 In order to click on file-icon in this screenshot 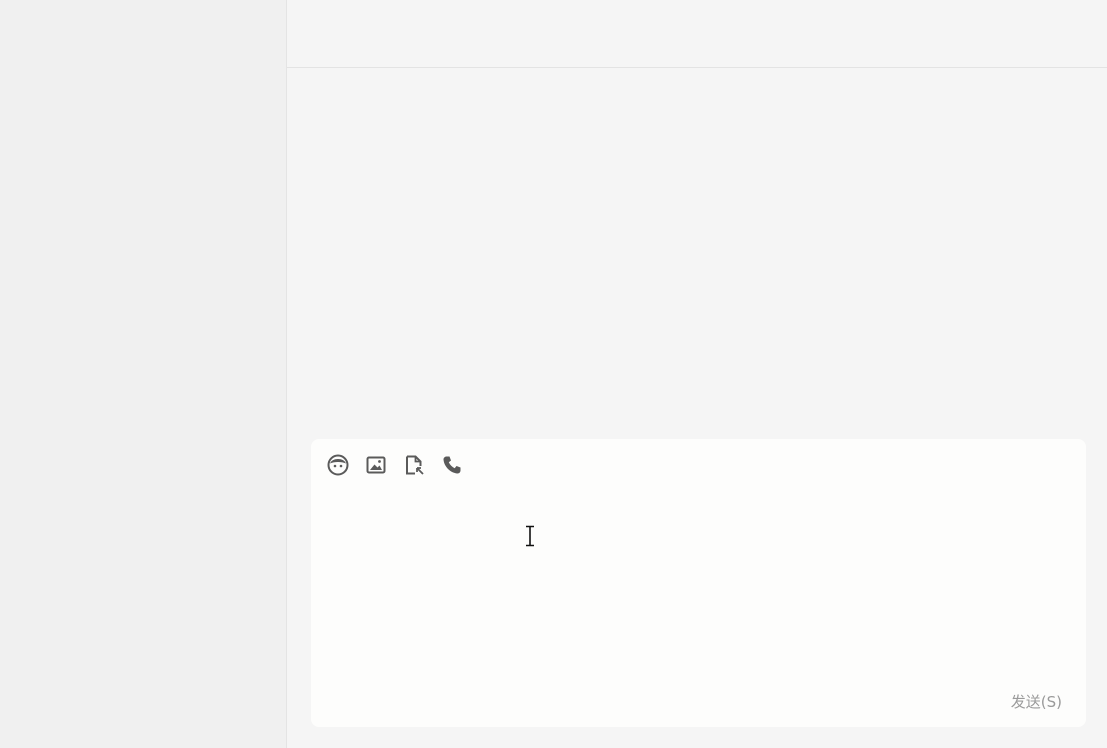, I will do `click(414, 465)`.